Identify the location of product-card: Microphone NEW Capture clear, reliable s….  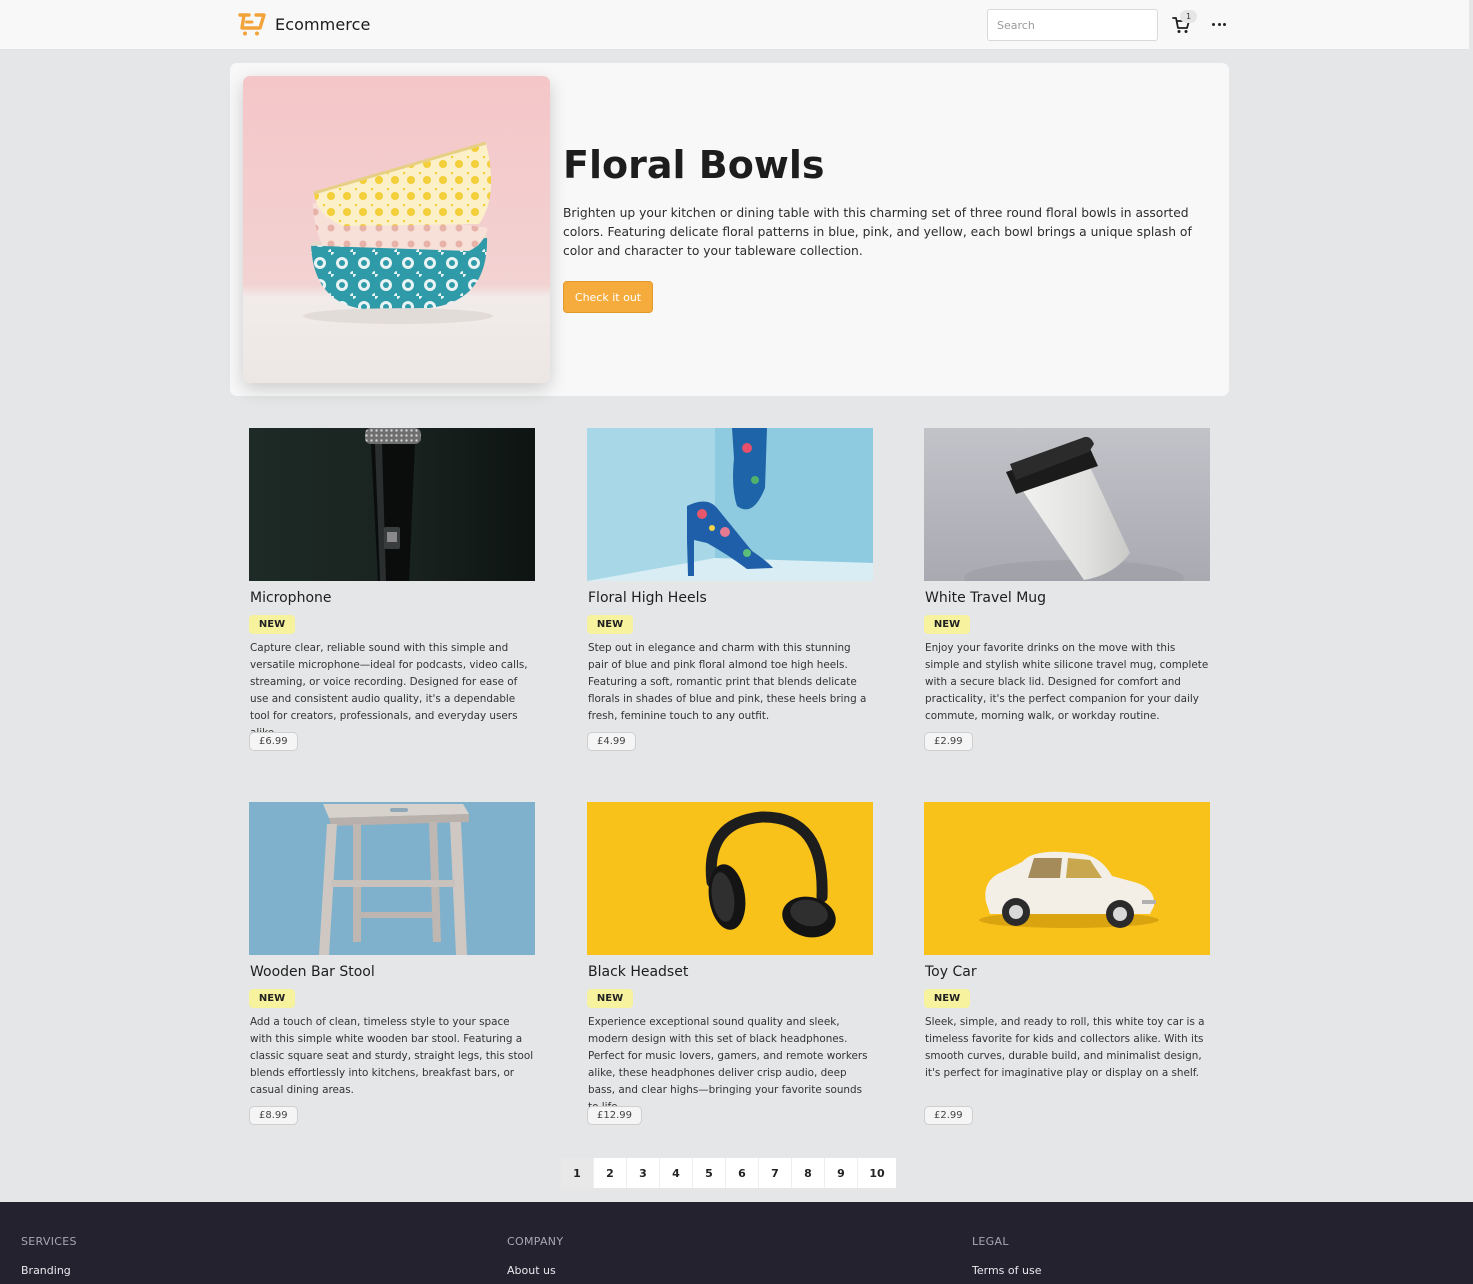
(392, 589).